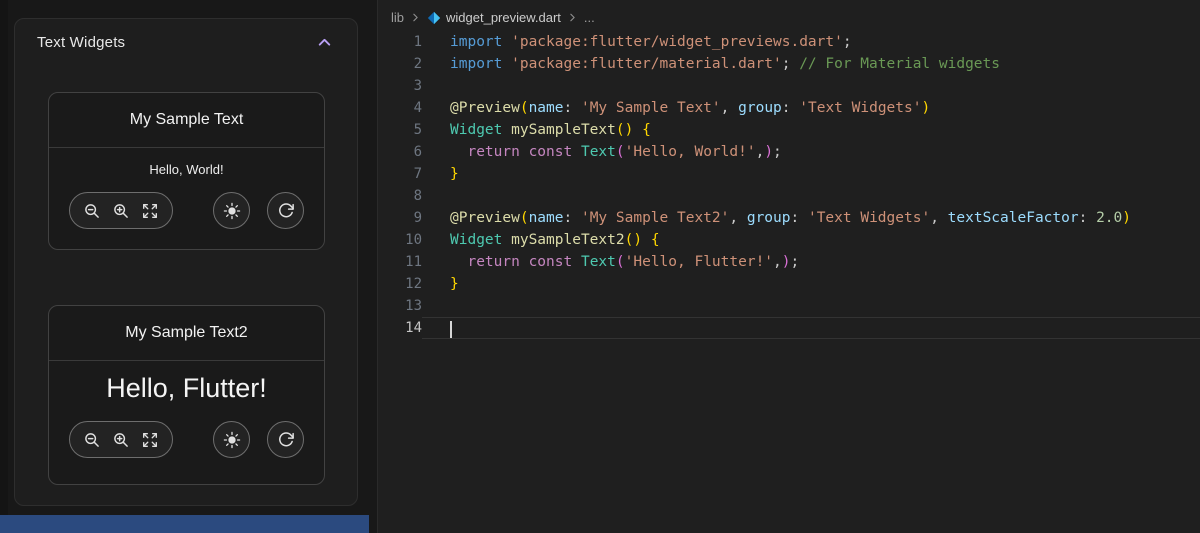 The height and width of the screenshot is (533, 1200). What do you see at coordinates (184, 524) in the screenshot?
I see `status-bar` at bounding box center [184, 524].